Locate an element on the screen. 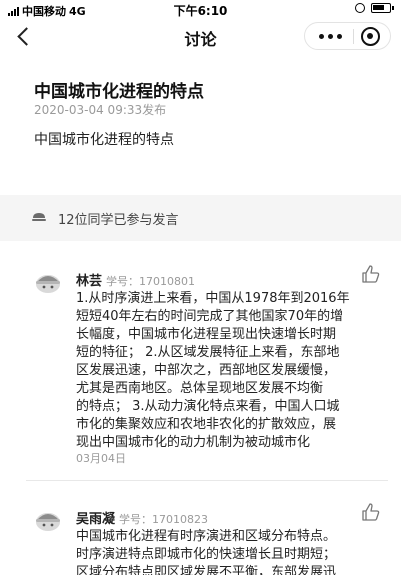 Image resolution: width=401 pixels, height=575 pixels. status-time: 下午6:10 is located at coordinates (200, 11).